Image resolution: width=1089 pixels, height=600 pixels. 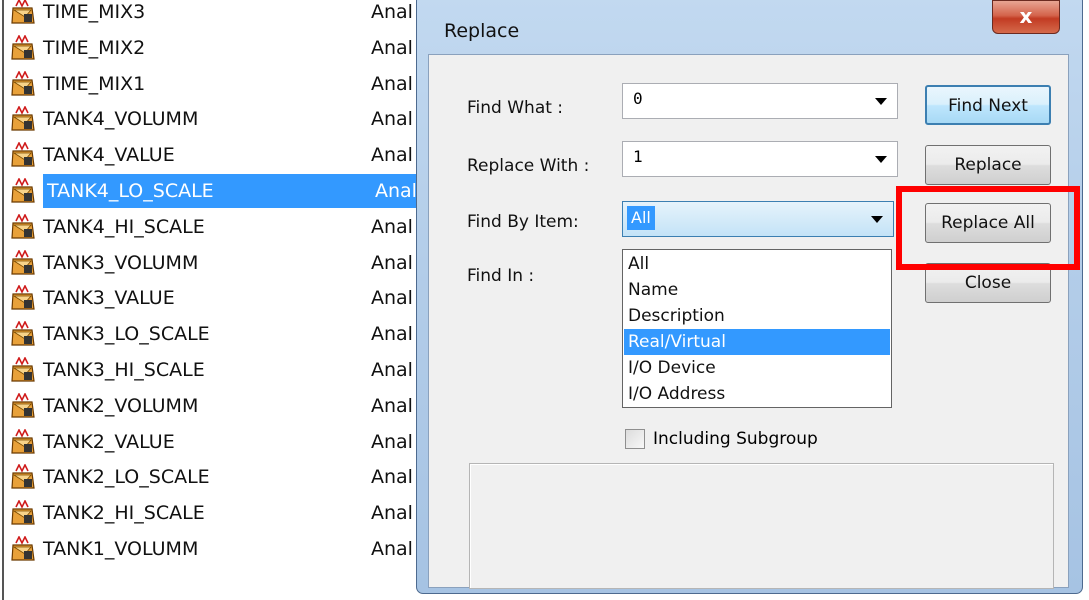 What do you see at coordinates (638, 156) in the screenshot?
I see `replace-with-value: 1` at bounding box center [638, 156].